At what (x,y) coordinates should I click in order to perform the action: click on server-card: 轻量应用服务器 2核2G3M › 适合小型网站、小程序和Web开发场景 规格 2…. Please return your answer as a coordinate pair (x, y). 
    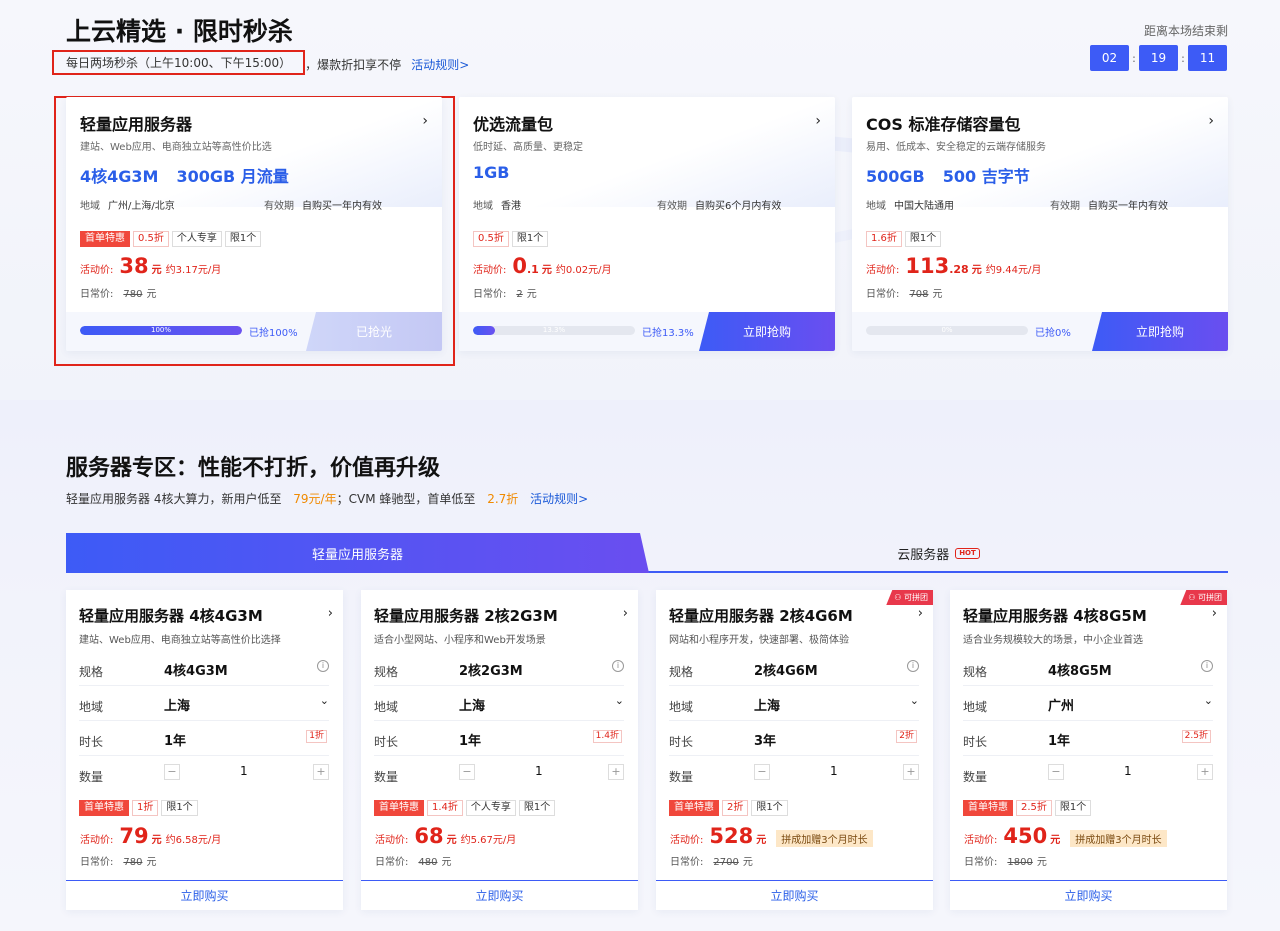
    Looking at the image, I should click on (499, 750).